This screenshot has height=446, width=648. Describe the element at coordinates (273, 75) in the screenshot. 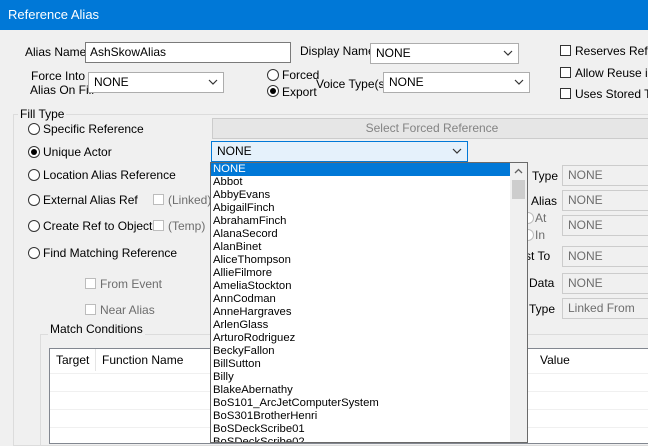

I see `forced-radio` at that location.